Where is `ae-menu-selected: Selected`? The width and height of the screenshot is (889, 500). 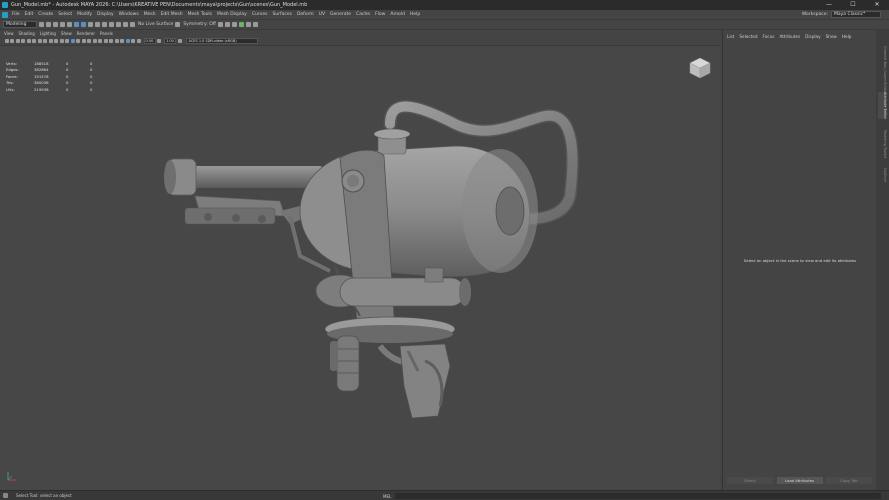
ae-menu-selected: Selected is located at coordinates (748, 36).